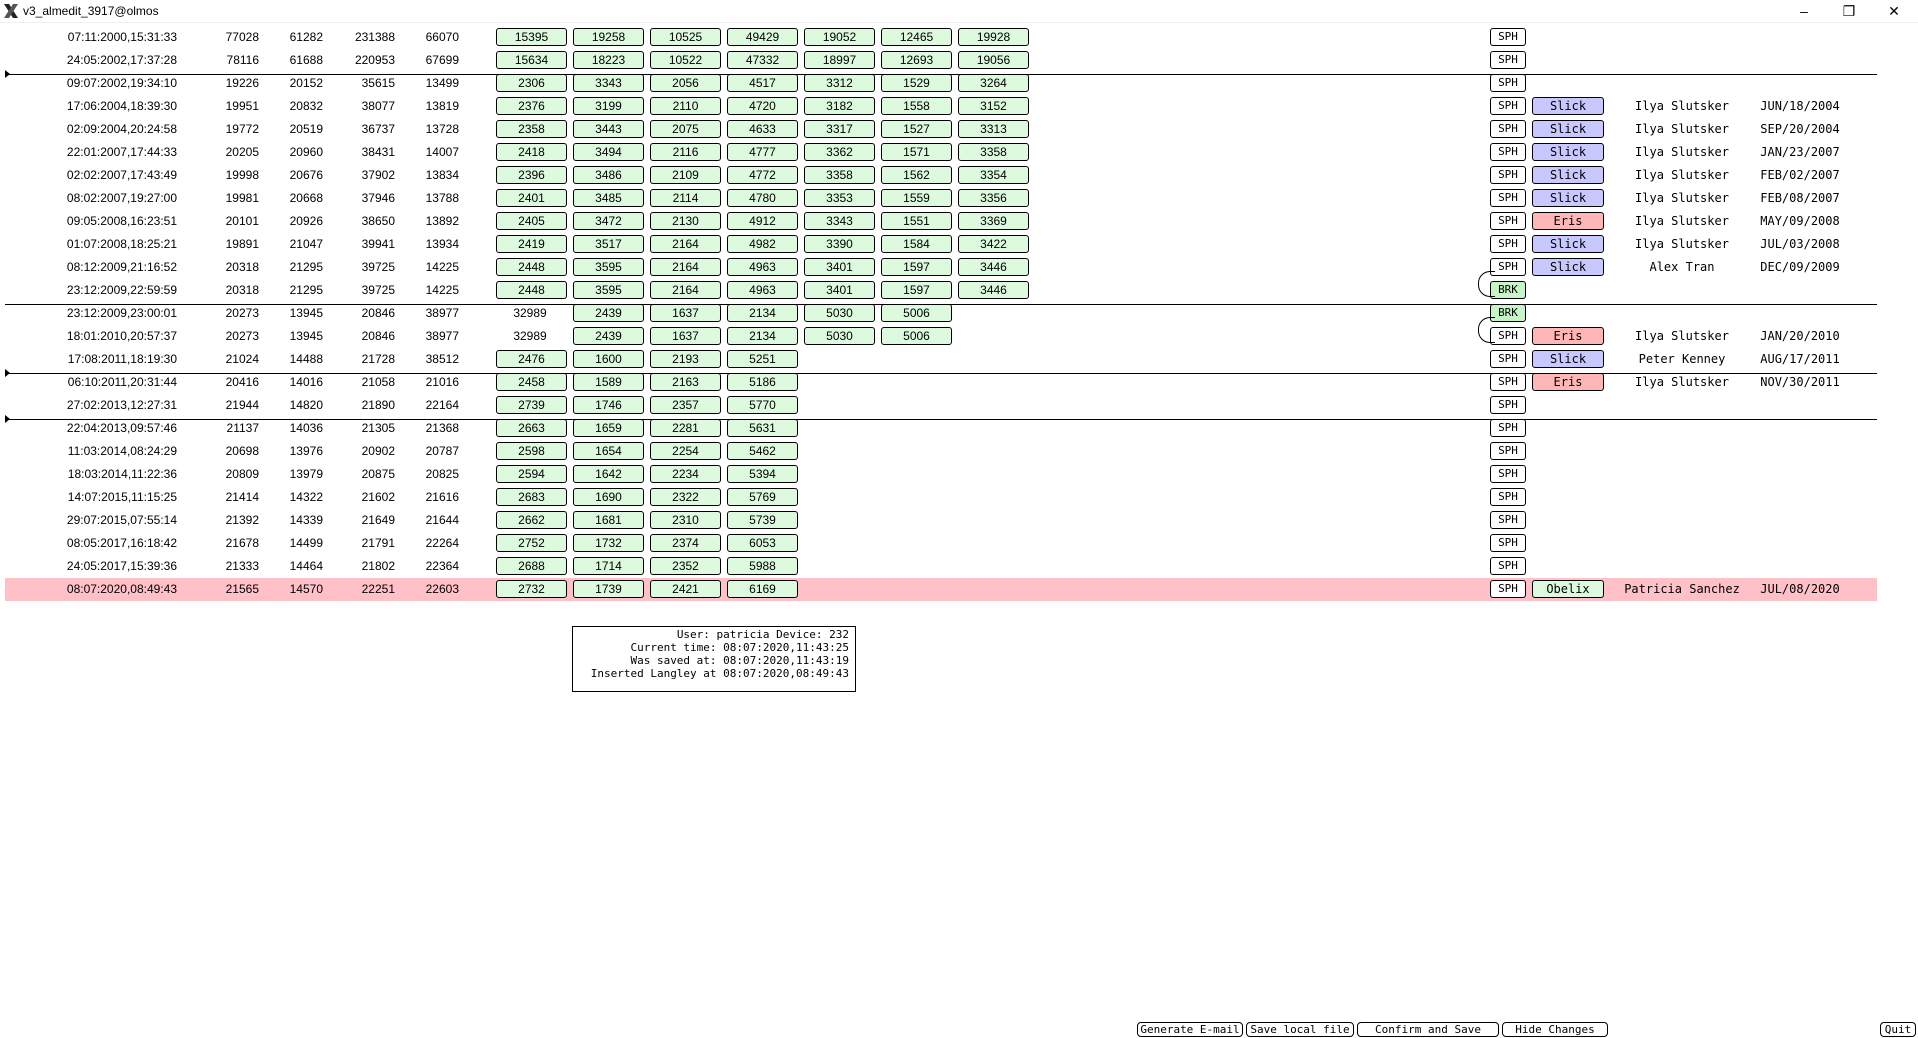 Image resolution: width=1918 pixels, height=1038 pixels. Describe the element at coordinates (762, 520) in the screenshot. I see `value-field: 5739` at that location.